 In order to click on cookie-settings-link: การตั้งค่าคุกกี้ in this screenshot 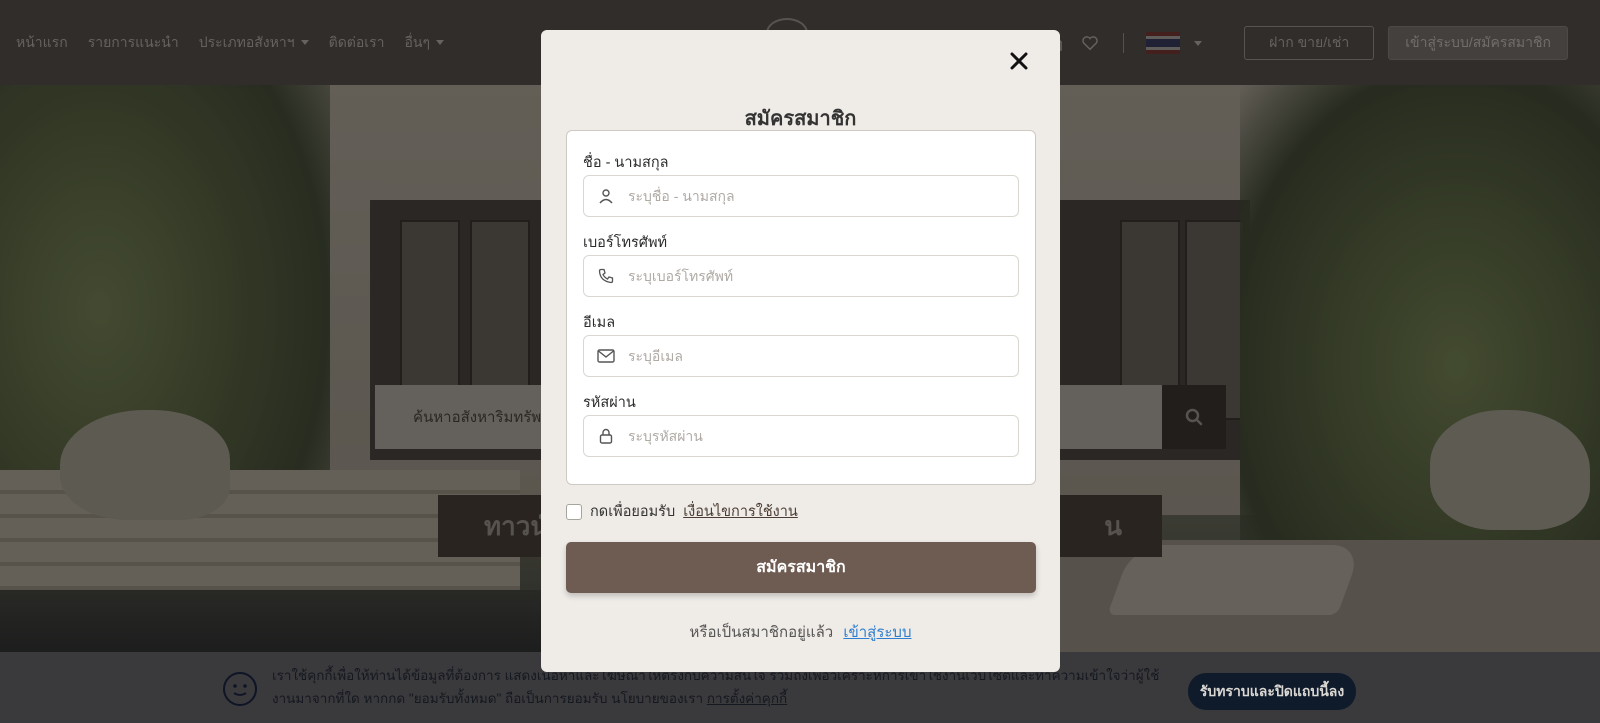, I will do `click(747, 698)`.